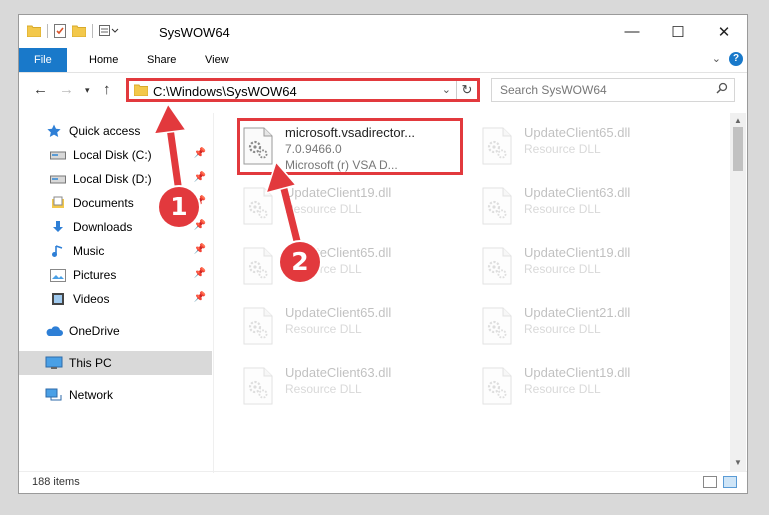 The height and width of the screenshot is (515, 769). Describe the element at coordinates (300, 262) in the screenshot. I see `step-2-badge: 2` at that location.